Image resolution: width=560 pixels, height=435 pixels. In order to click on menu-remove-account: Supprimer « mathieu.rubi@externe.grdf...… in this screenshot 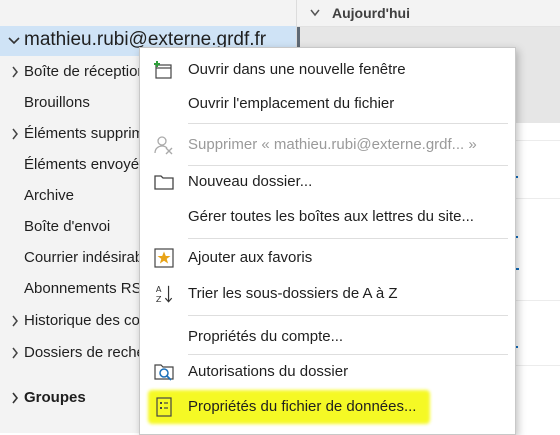, I will do `click(327, 145)`.